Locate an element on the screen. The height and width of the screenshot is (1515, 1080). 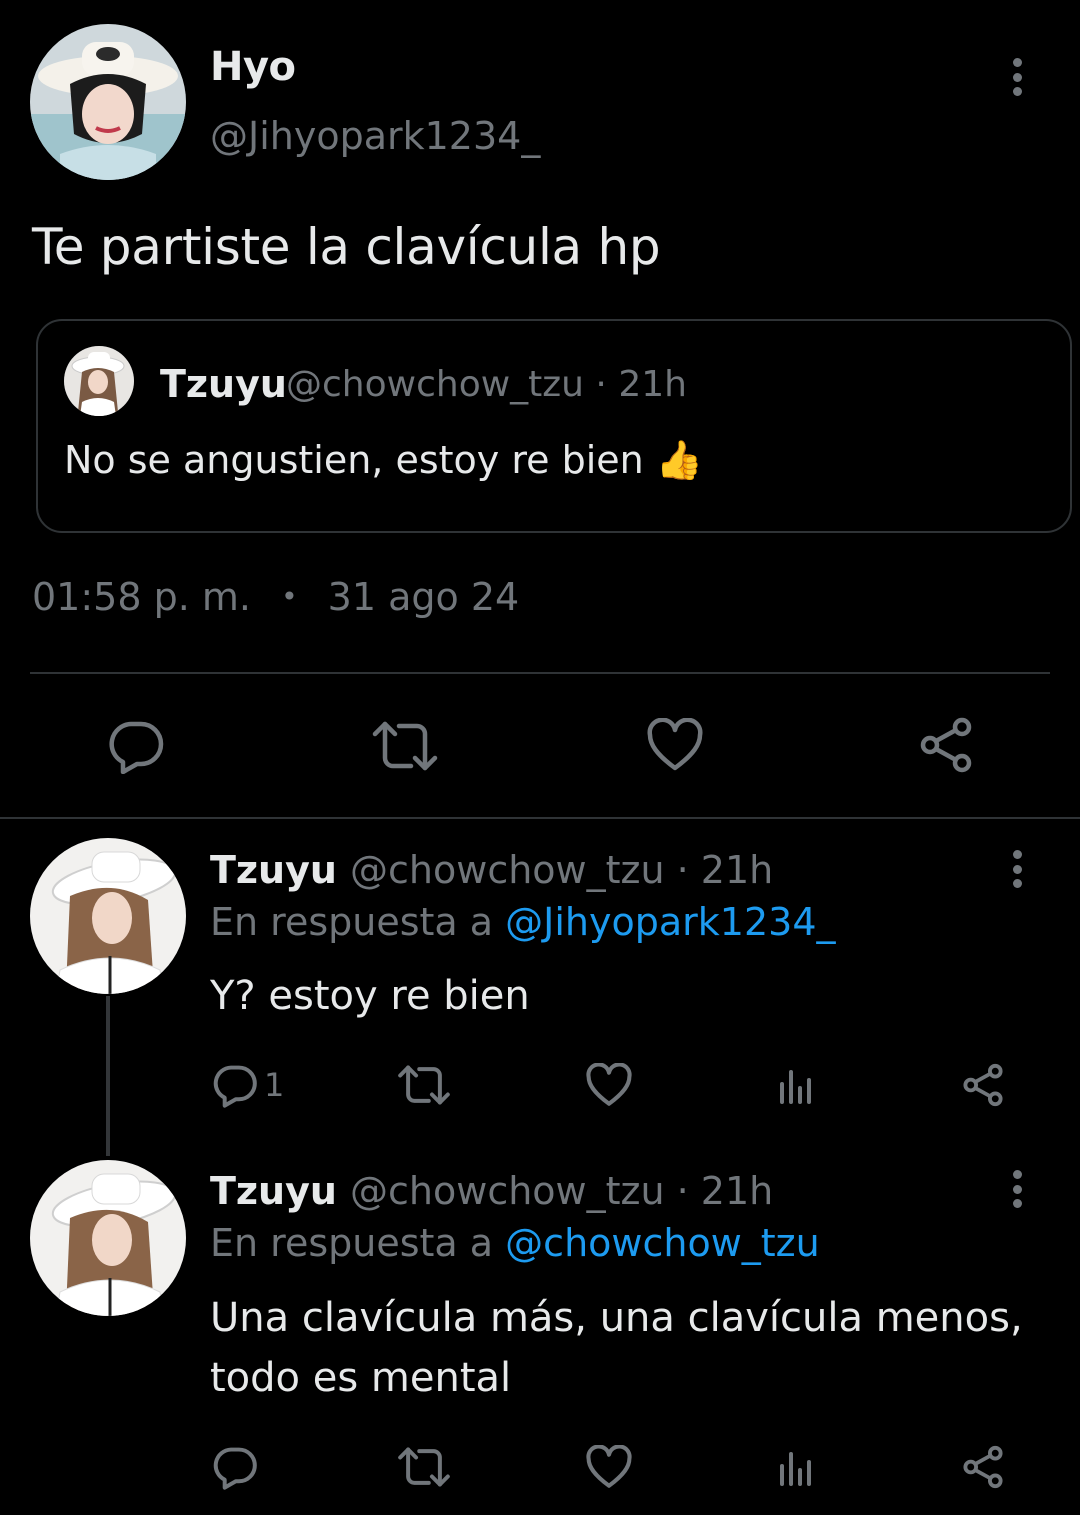
quoted-author-avatar is located at coordinates (99, 381).